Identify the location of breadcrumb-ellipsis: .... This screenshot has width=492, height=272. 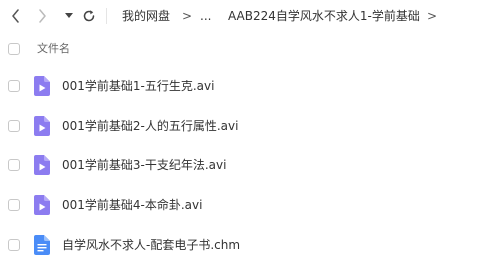
(205, 16).